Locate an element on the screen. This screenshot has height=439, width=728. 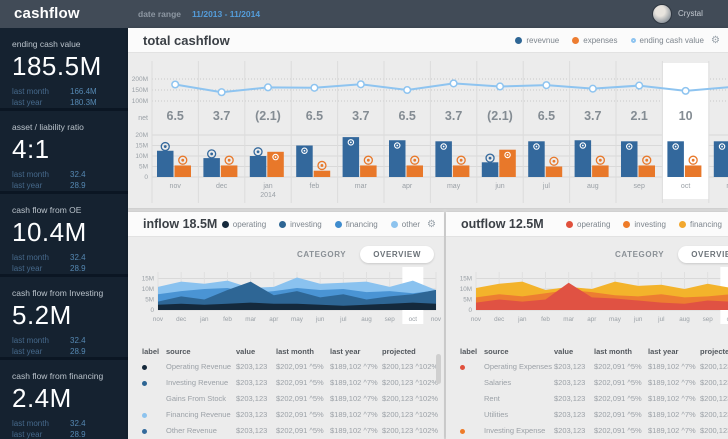
legend-label: financing is located at coordinates (705, 224).